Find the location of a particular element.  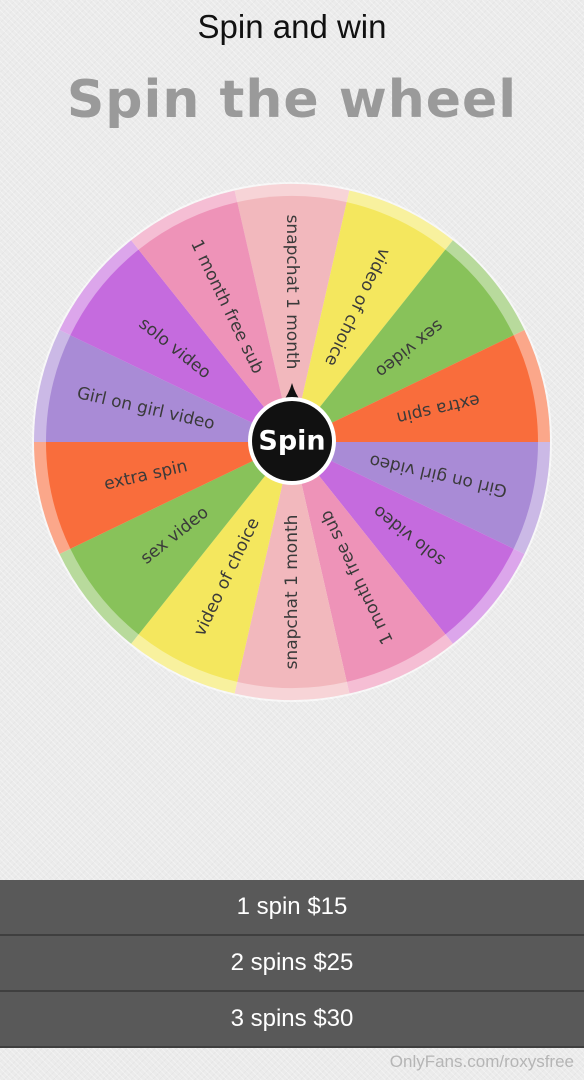

option-2-spins-button: 2 spins $25 is located at coordinates (292, 964).